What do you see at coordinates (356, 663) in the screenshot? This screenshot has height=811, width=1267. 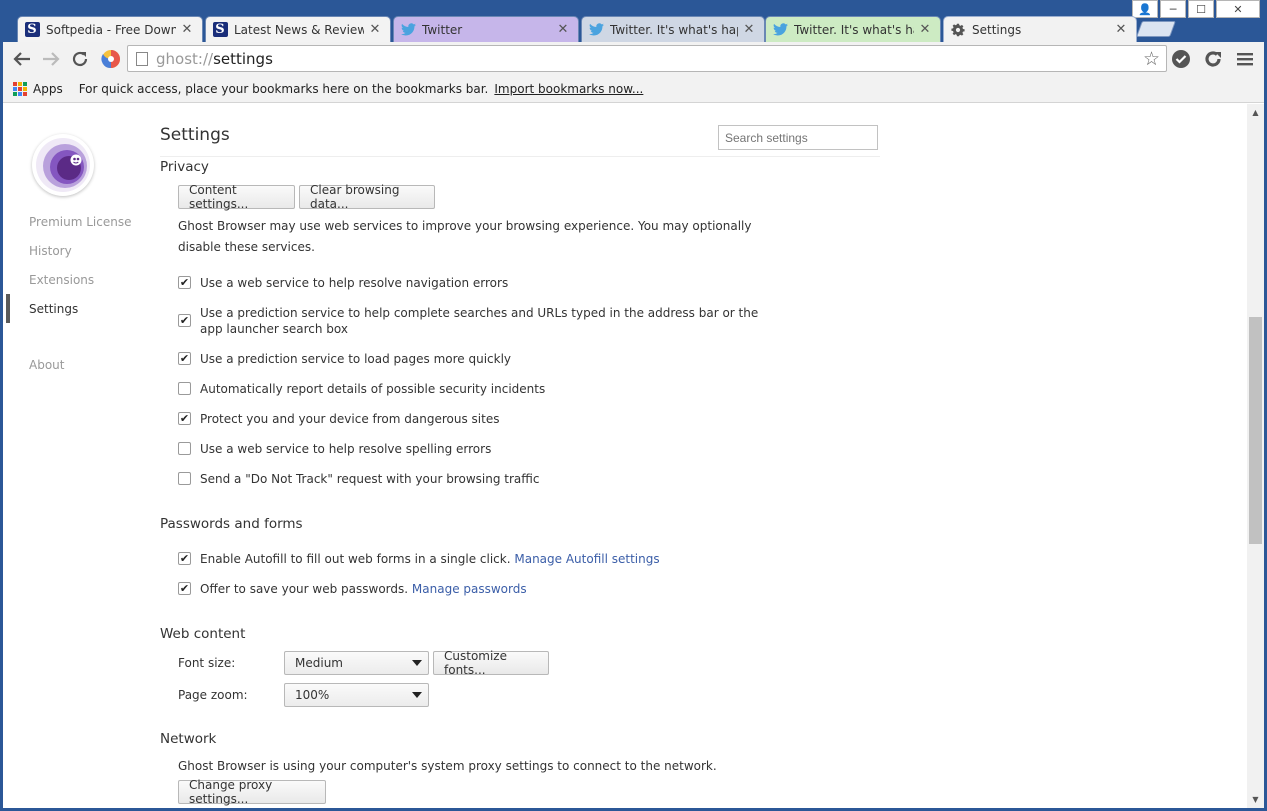 I see `font-size-select: Medium` at bounding box center [356, 663].